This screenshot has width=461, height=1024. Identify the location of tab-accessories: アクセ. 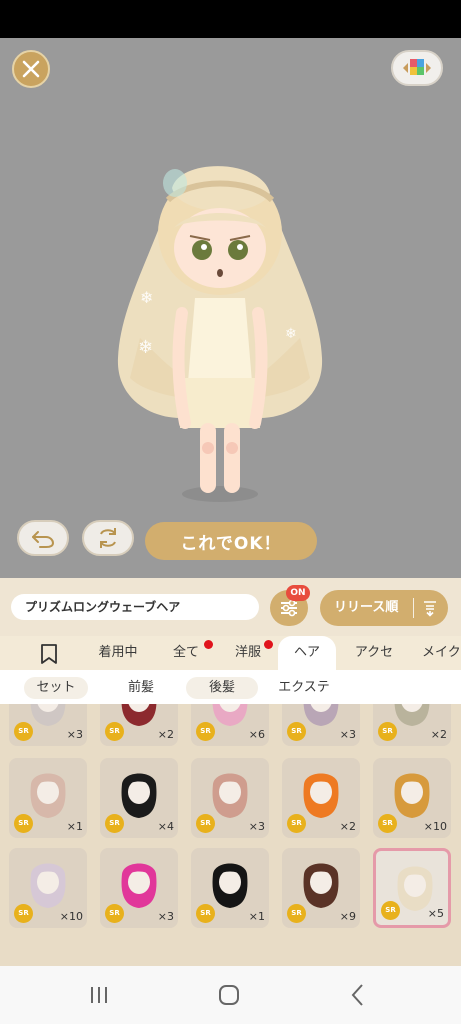
(374, 653).